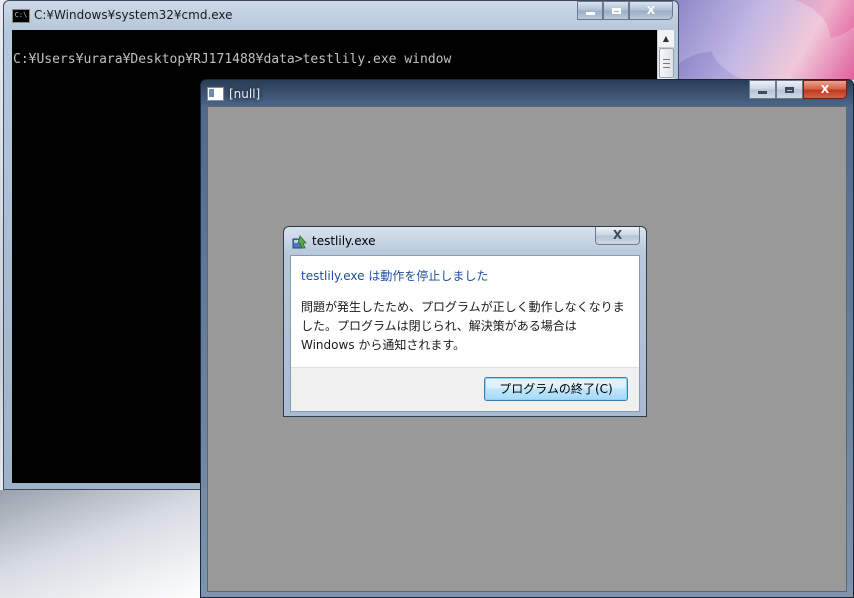  What do you see at coordinates (21, 16) in the screenshot?
I see `cmd-icon: C:\` at bounding box center [21, 16].